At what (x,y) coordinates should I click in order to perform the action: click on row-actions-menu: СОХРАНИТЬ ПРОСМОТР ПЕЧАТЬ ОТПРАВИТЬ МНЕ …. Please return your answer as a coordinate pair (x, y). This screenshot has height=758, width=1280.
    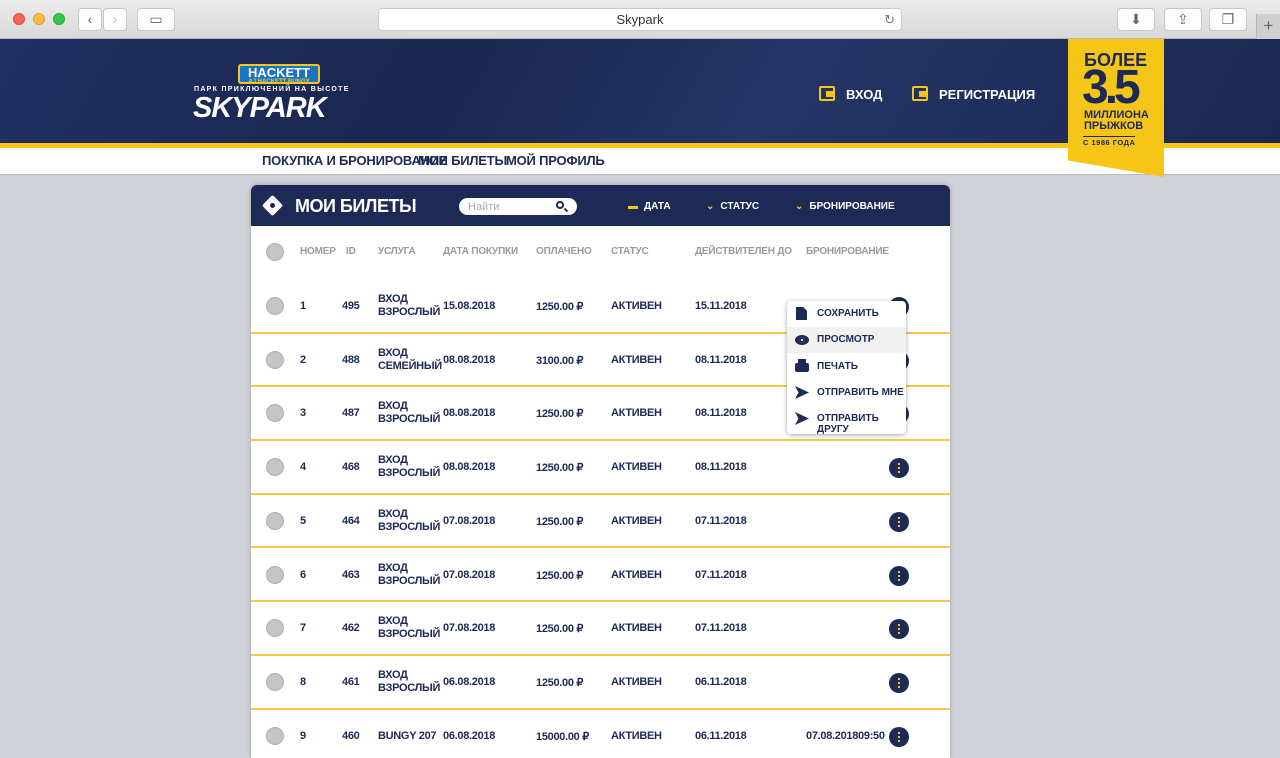
    Looking at the image, I should click on (846, 368).